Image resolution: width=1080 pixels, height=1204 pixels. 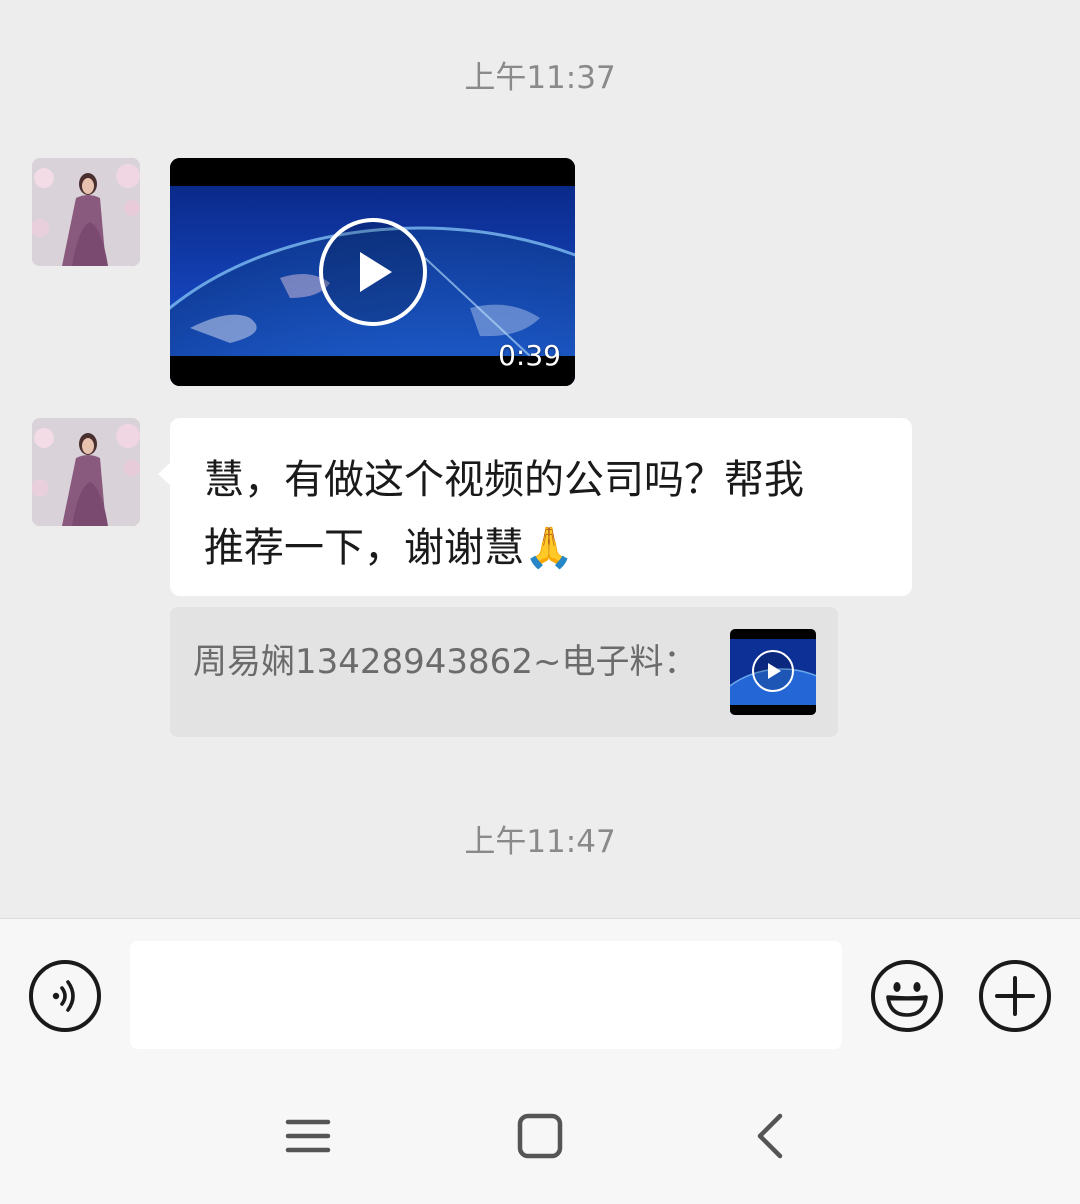 I want to click on home-icon, so click(x=540, y=1136).